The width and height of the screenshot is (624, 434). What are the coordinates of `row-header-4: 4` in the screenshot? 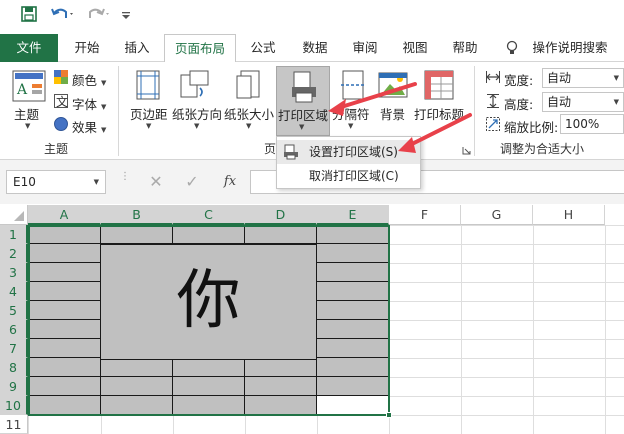 It's located at (14, 291).